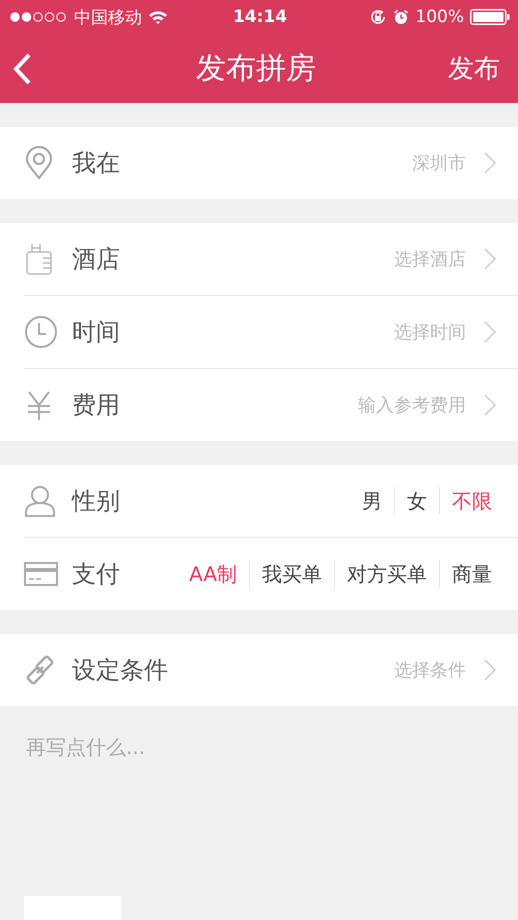  Describe the element at coordinates (417, 501) in the screenshot. I see `option-button: 女` at that location.